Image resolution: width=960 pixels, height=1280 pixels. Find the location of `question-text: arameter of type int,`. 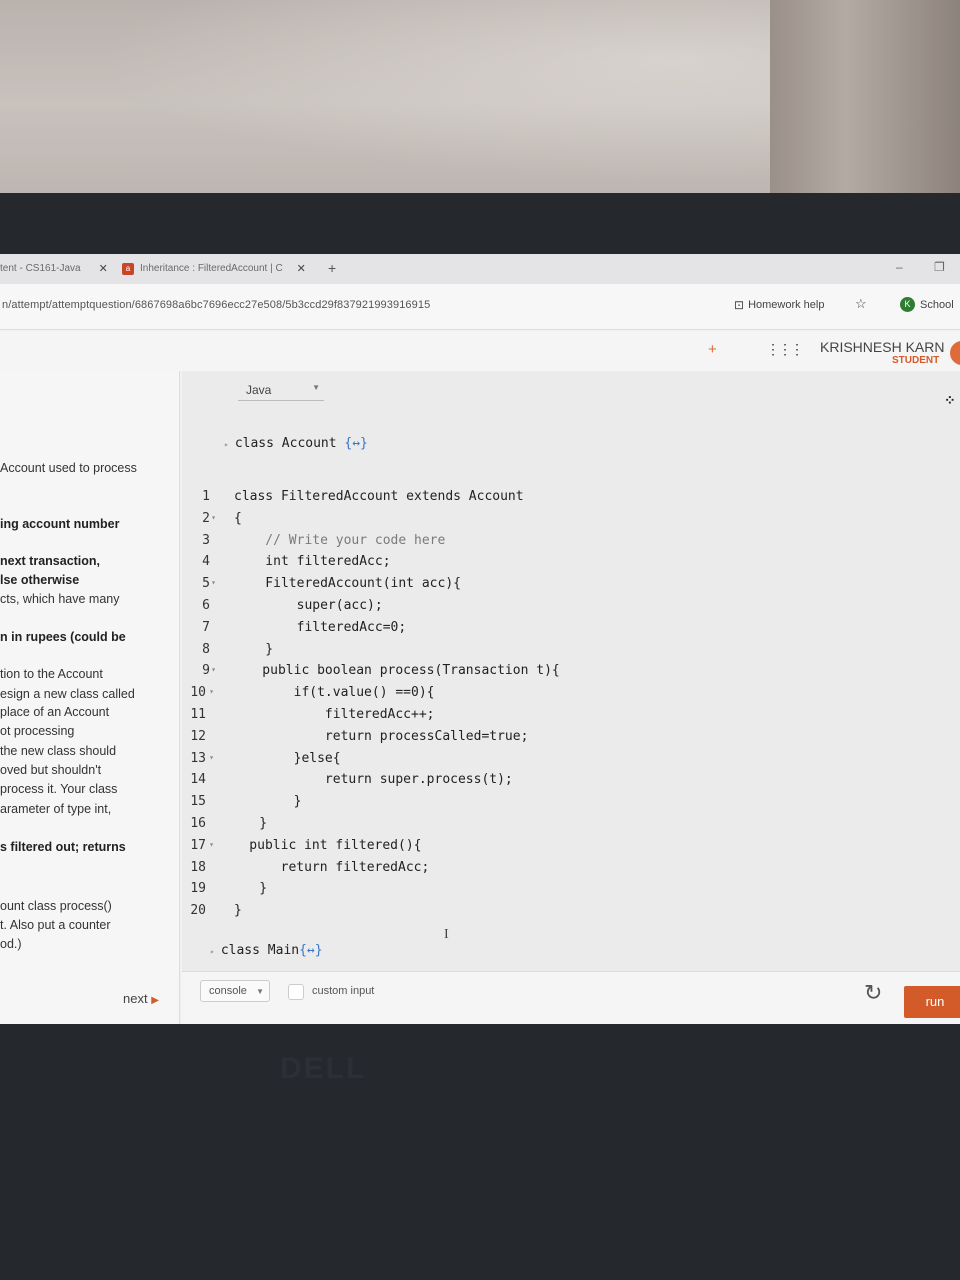

question-text: arameter of type int, is located at coordinates (56, 809).